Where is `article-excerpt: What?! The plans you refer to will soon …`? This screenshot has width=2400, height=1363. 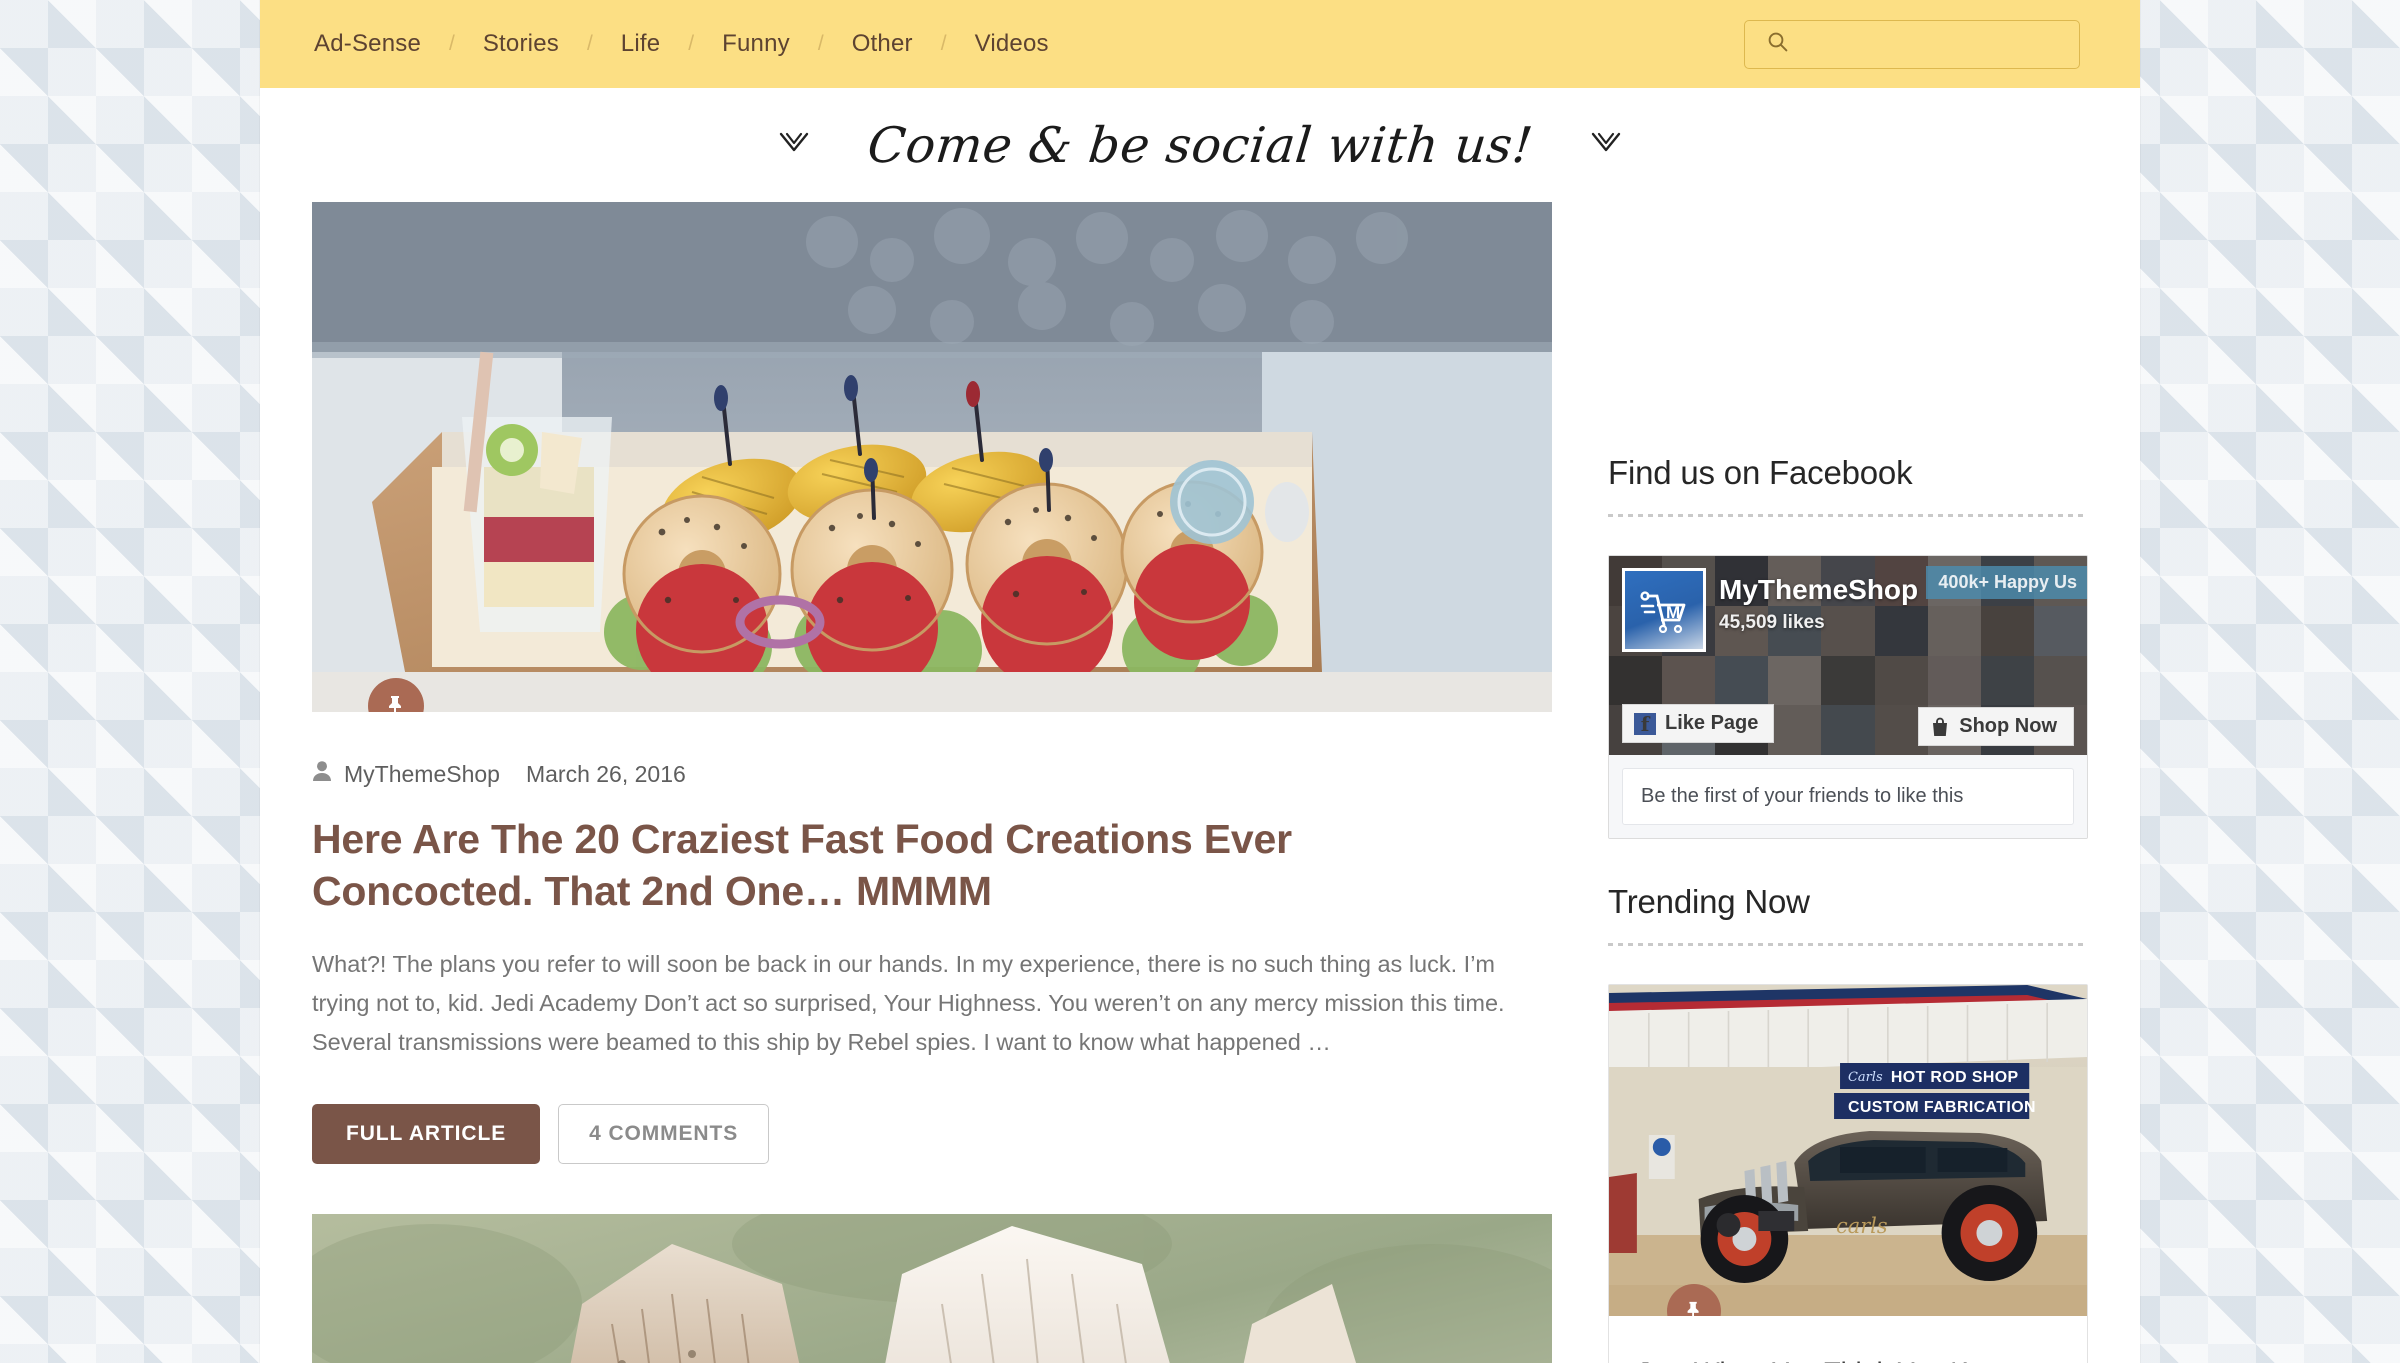 article-excerpt: What?! The plans you refer to will soon … is located at coordinates (908, 1003).